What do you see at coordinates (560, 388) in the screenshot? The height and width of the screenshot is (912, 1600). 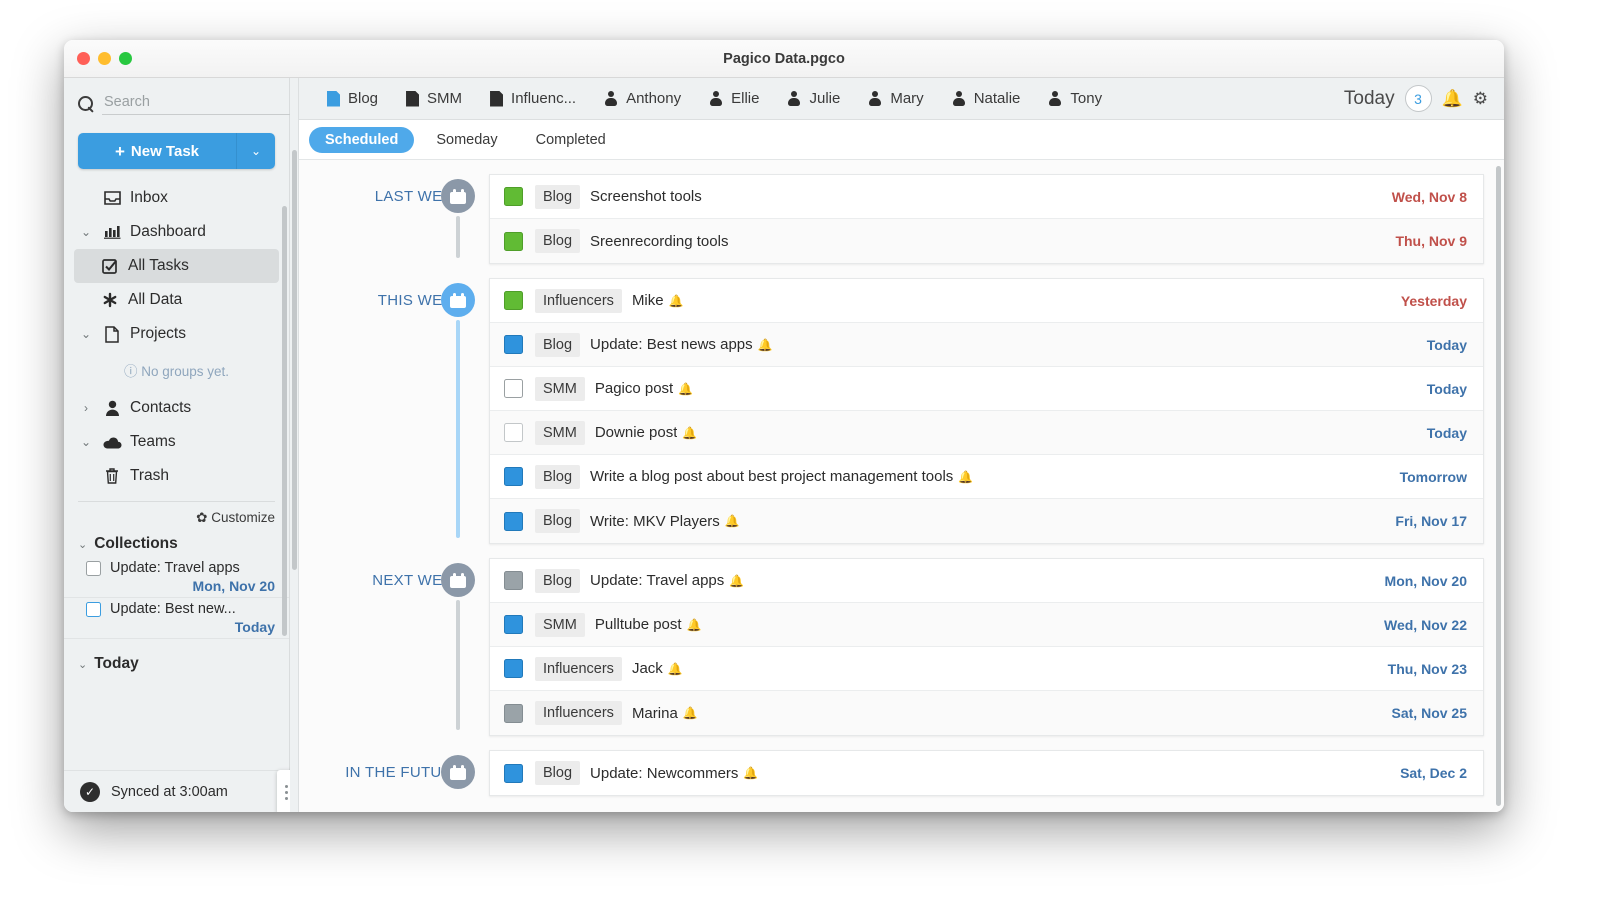 I see `task-tag: SMM` at bounding box center [560, 388].